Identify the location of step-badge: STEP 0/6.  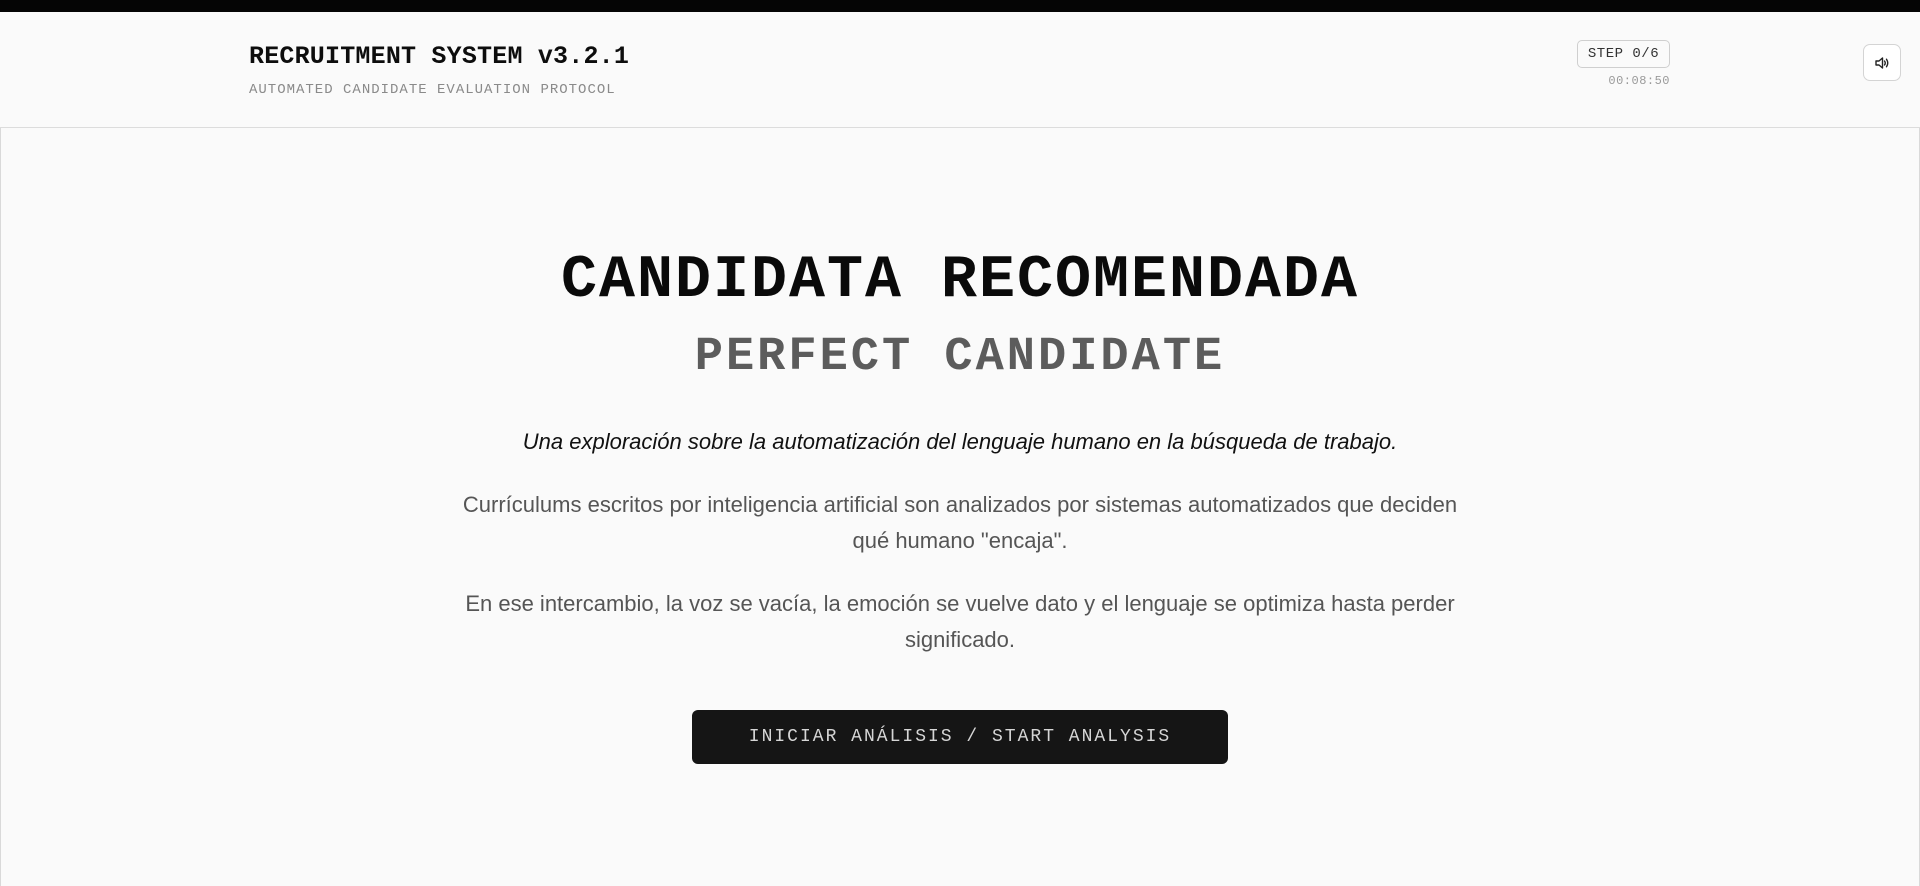
(1623, 54).